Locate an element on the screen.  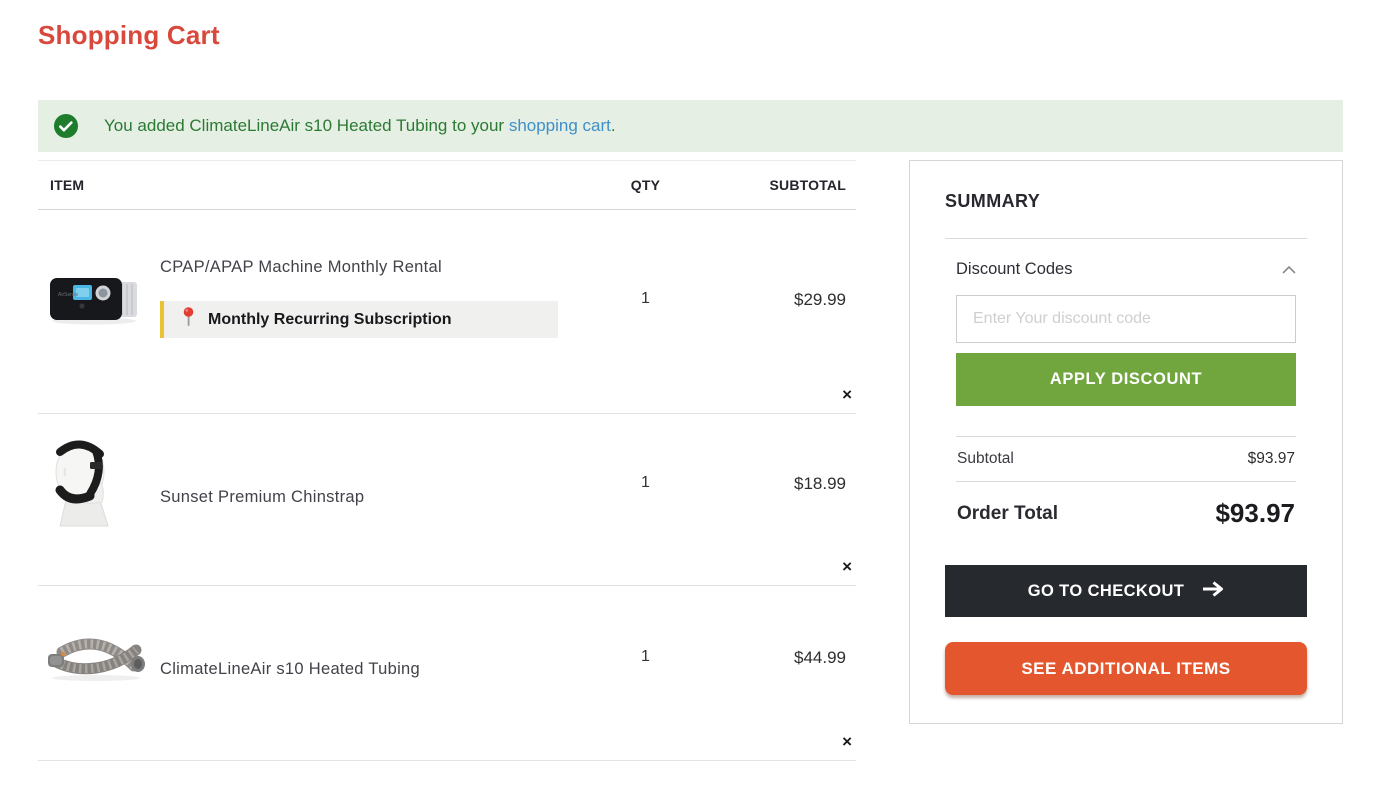
cart-row-chinstrap: Sunset Premium Chinstrap 1 $18.99 × is located at coordinates (447, 500).